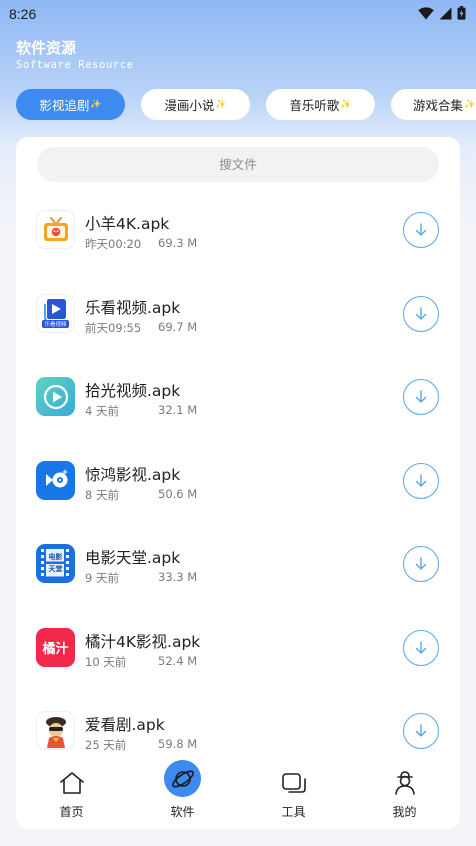  I want to click on app-icon-caption: 橘汁, so click(55, 649).